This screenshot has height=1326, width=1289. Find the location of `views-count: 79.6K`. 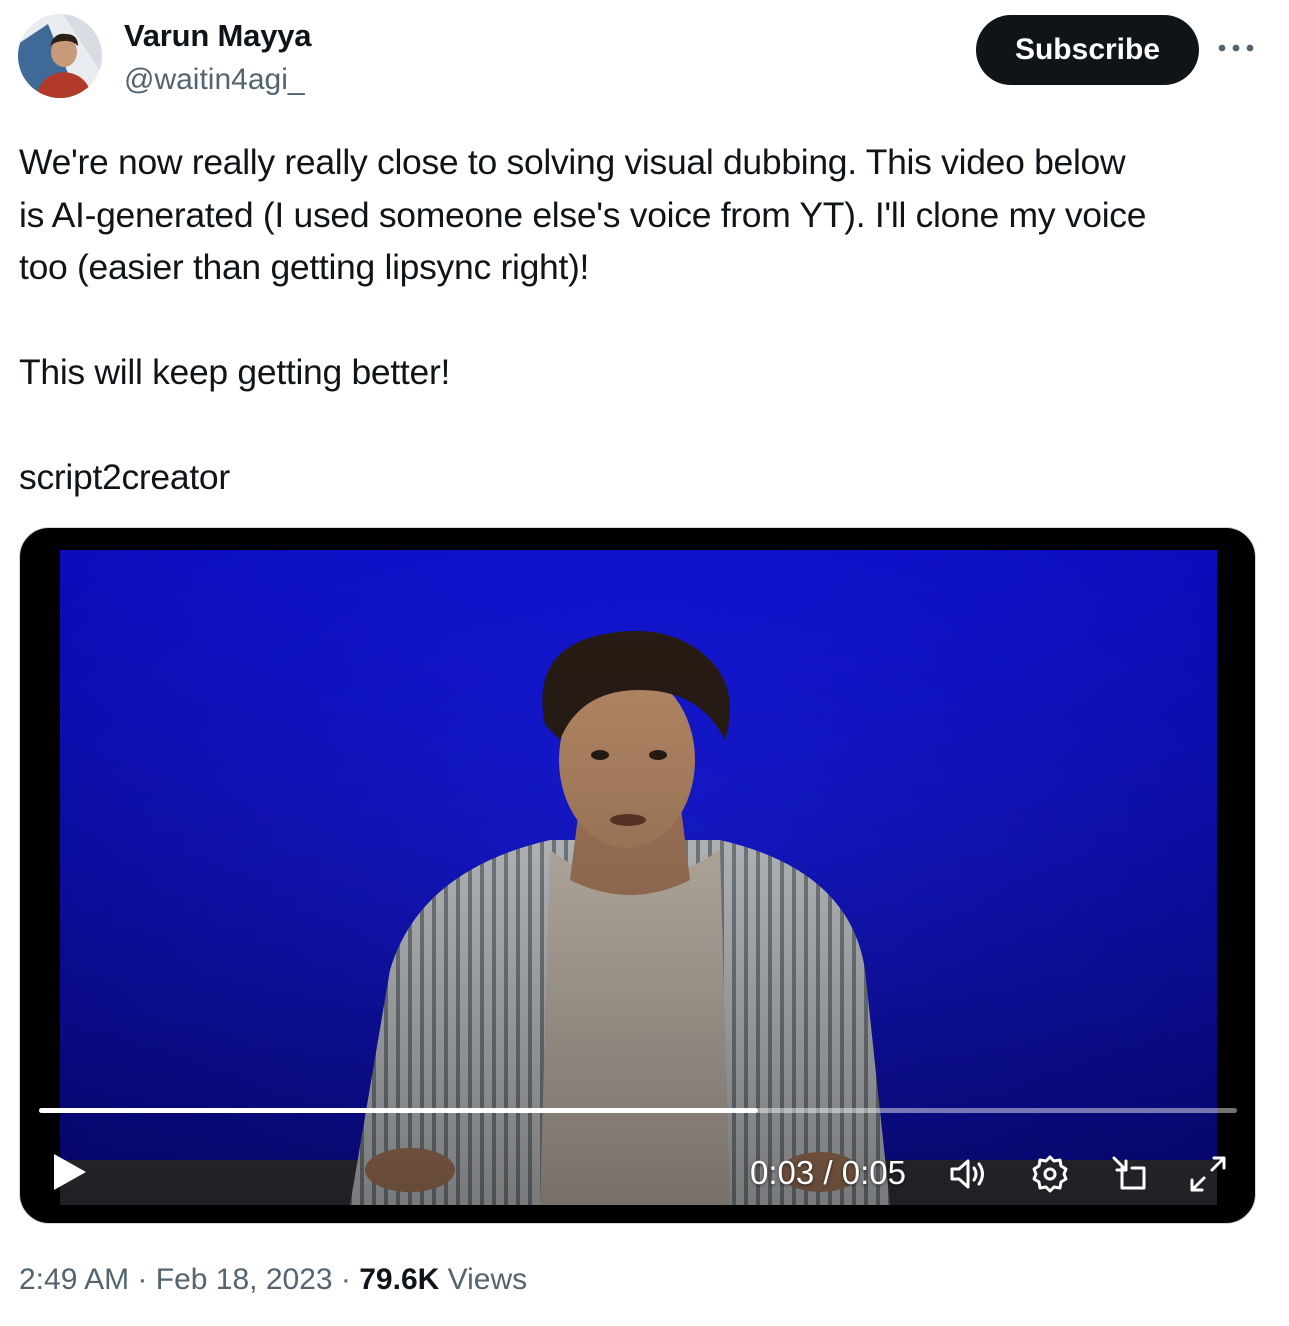

views-count: 79.6K is located at coordinates (399, 1279).